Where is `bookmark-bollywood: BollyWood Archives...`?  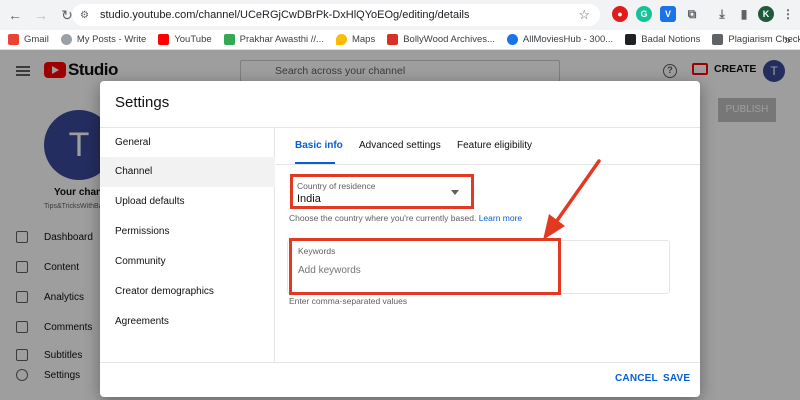
bookmark-bollywood: BollyWood Archives... is located at coordinates (441, 39).